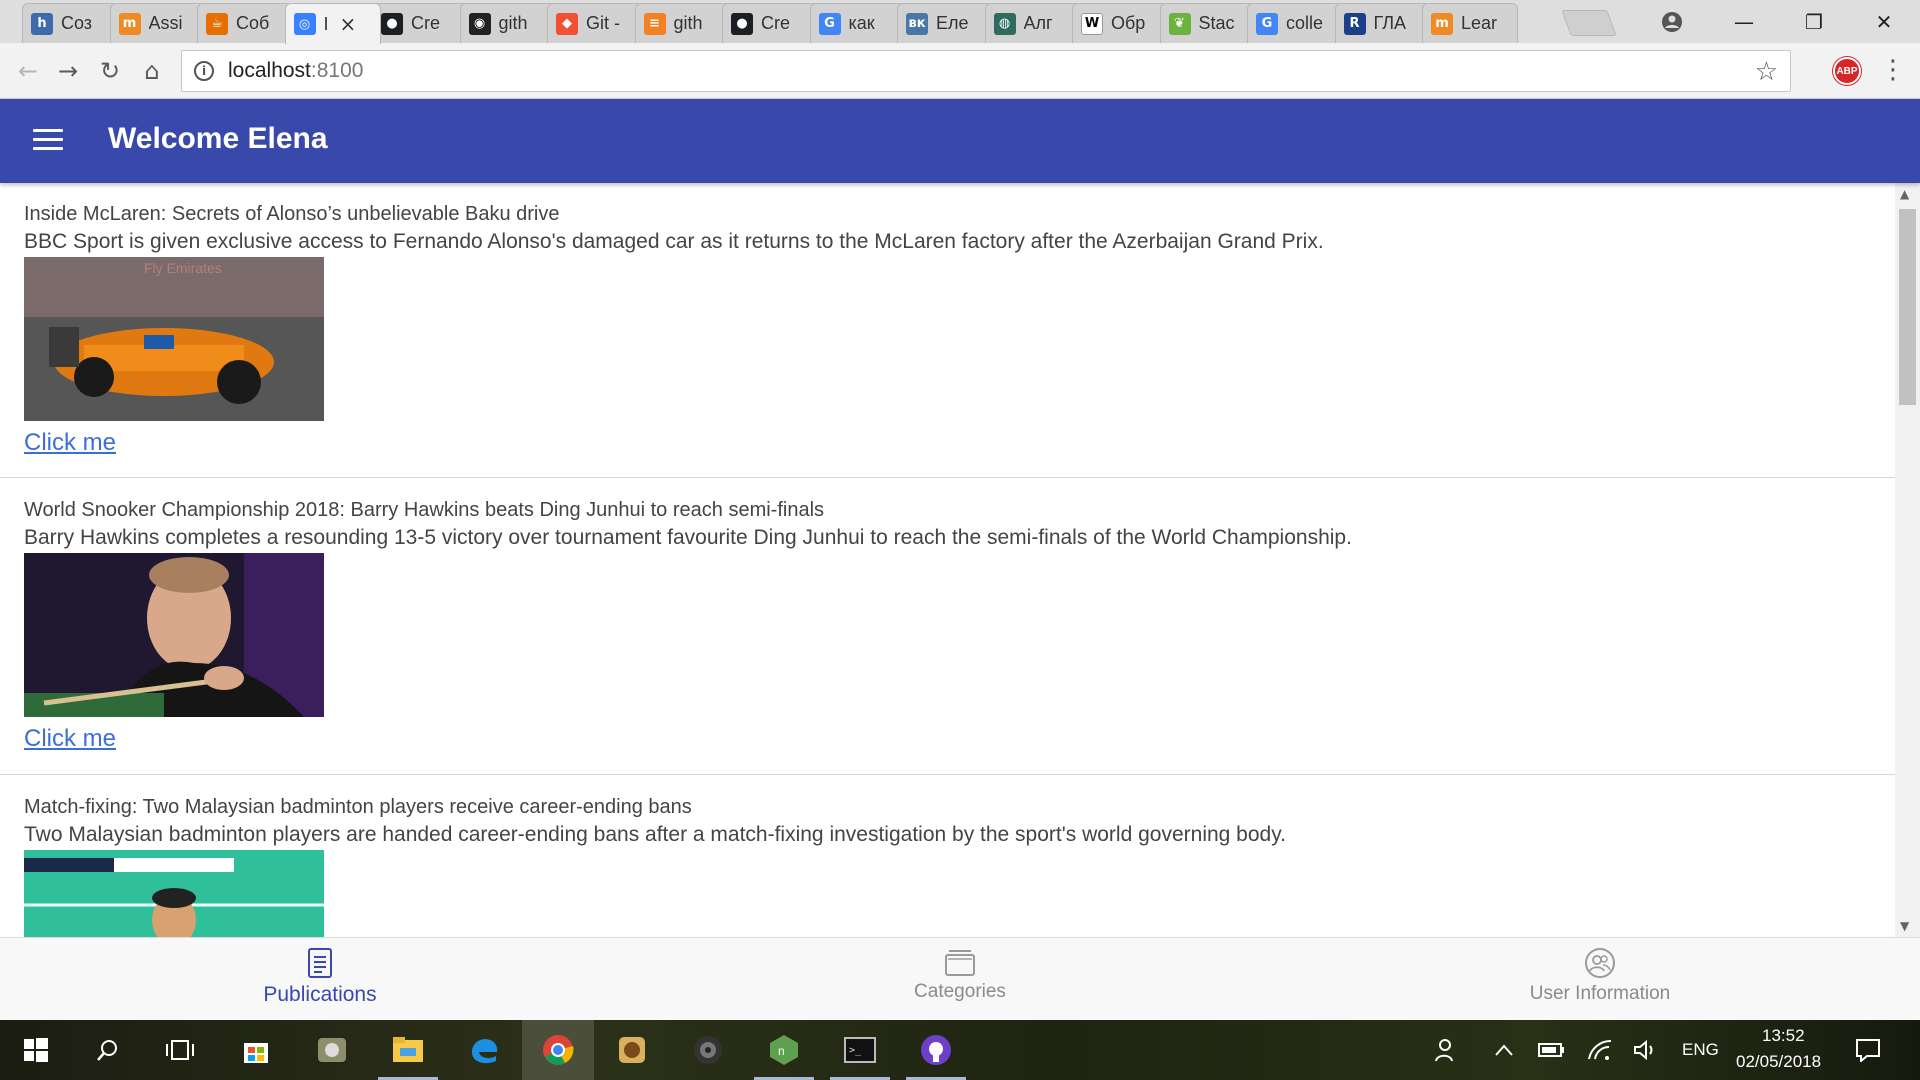 The height and width of the screenshot is (1080, 1920). I want to click on search-icon, so click(108, 1050).